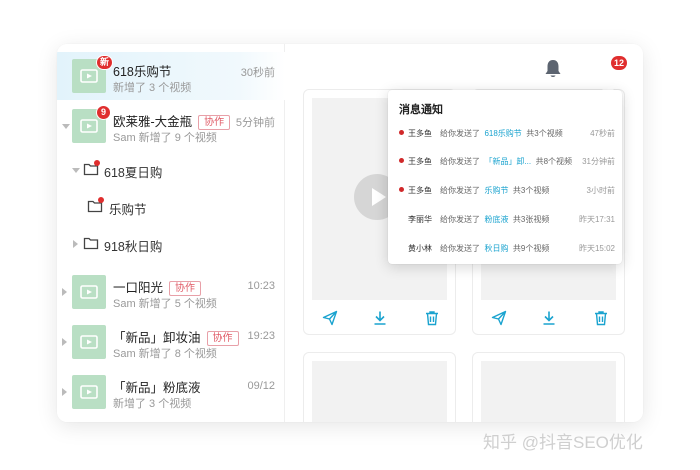 The image size is (700, 470). I want to click on notification-row: 王多鱼 给你发送了 乐购节 共3个视频 3小时前, so click(505, 190).